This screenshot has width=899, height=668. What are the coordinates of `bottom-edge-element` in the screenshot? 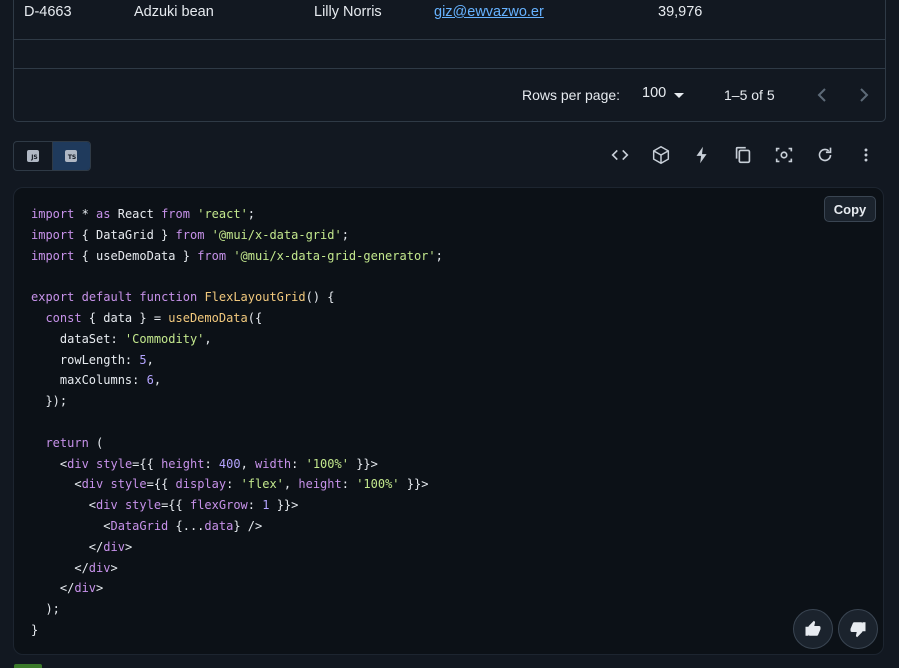 It's located at (28, 666).